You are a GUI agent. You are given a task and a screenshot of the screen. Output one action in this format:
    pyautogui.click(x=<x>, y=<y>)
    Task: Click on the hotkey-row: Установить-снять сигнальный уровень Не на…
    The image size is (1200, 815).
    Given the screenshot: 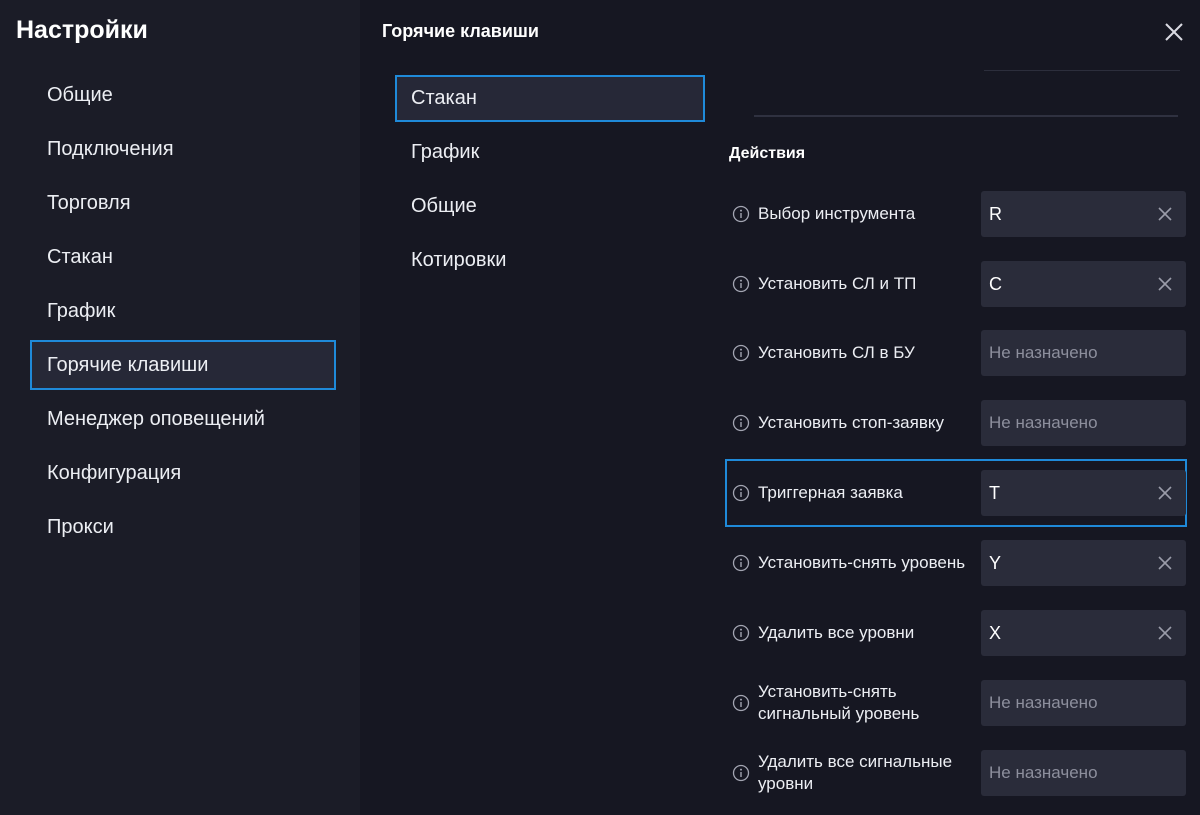 What is the action you would take?
    pyautogui.click(x=956, y=703)
    